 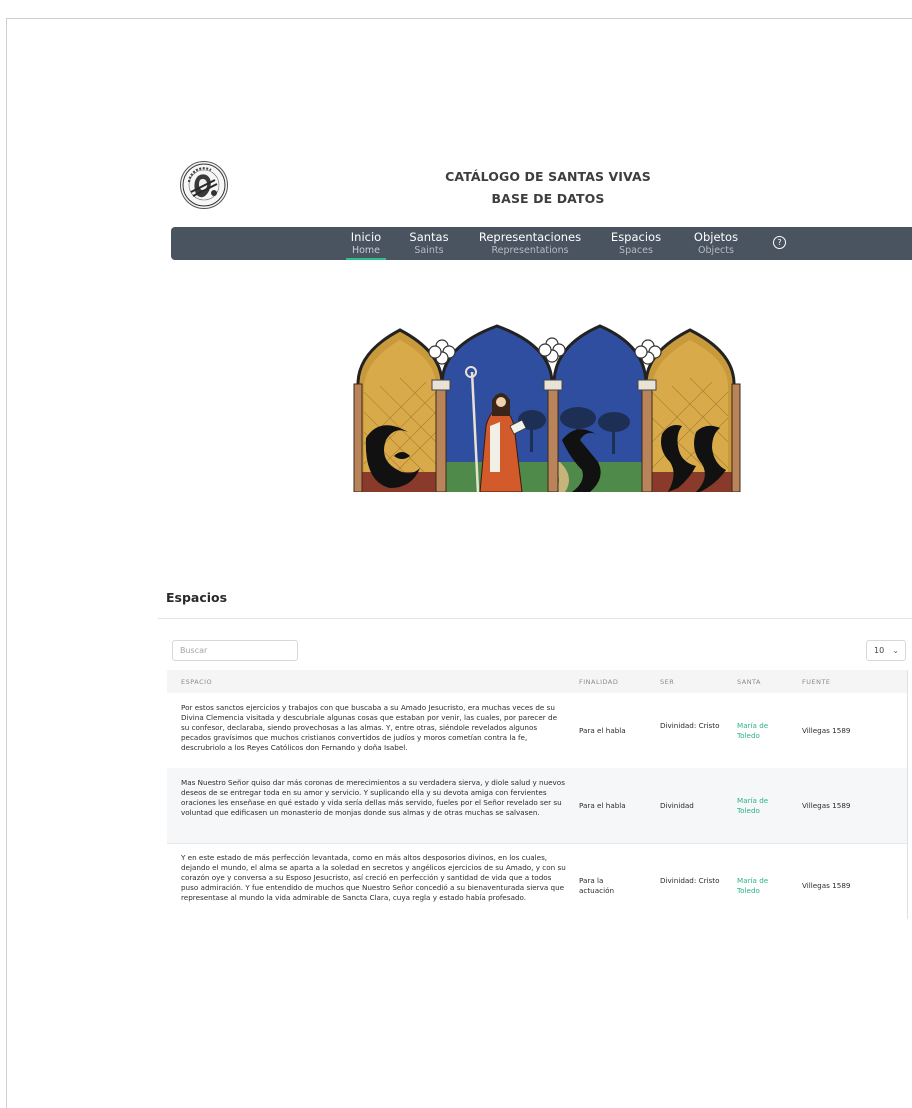 What do you see at coordinates (779, 242) in the screenshot?
I see `help-question-icon: ?` at bounding box center [779, 242].